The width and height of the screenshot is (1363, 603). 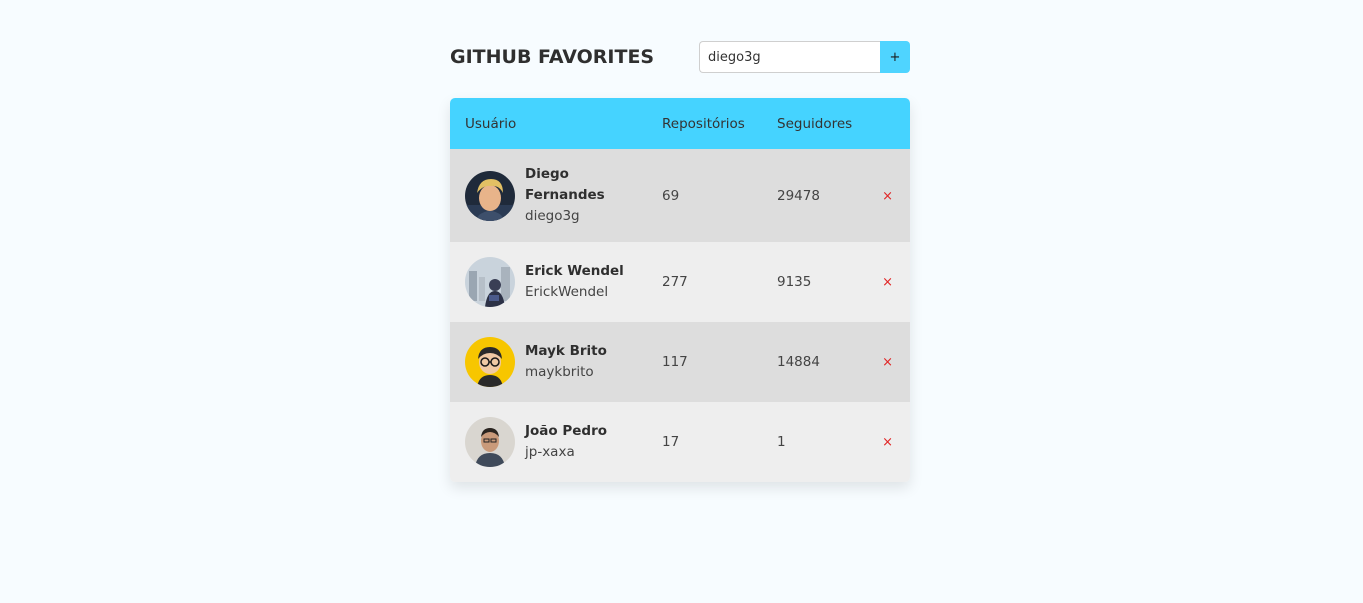 I want to click on user-text: Erick Wendel ErickWendel, so click(x=574, y=282).